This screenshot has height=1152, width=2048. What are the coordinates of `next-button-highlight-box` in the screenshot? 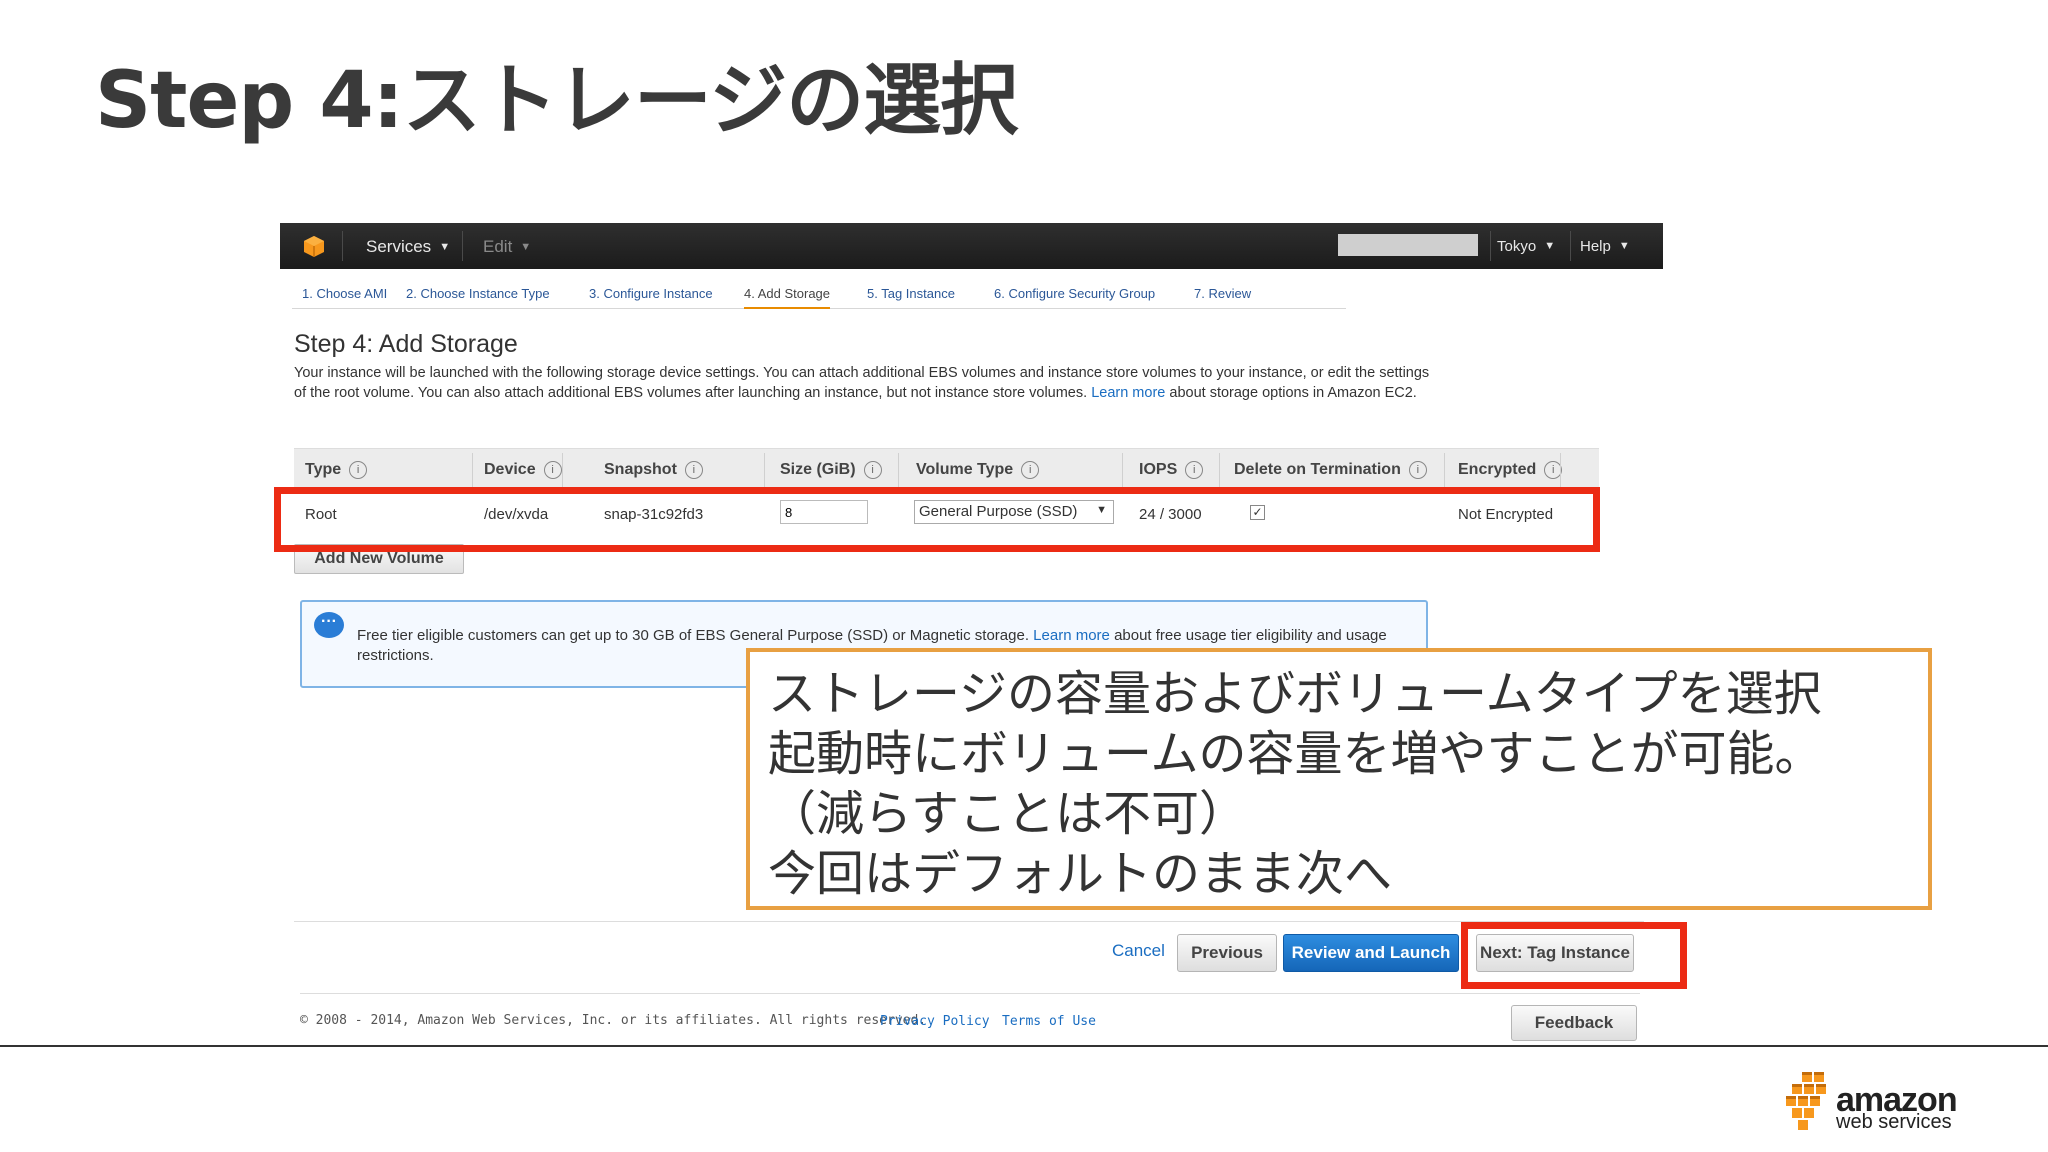 It's located at (1574, 955).